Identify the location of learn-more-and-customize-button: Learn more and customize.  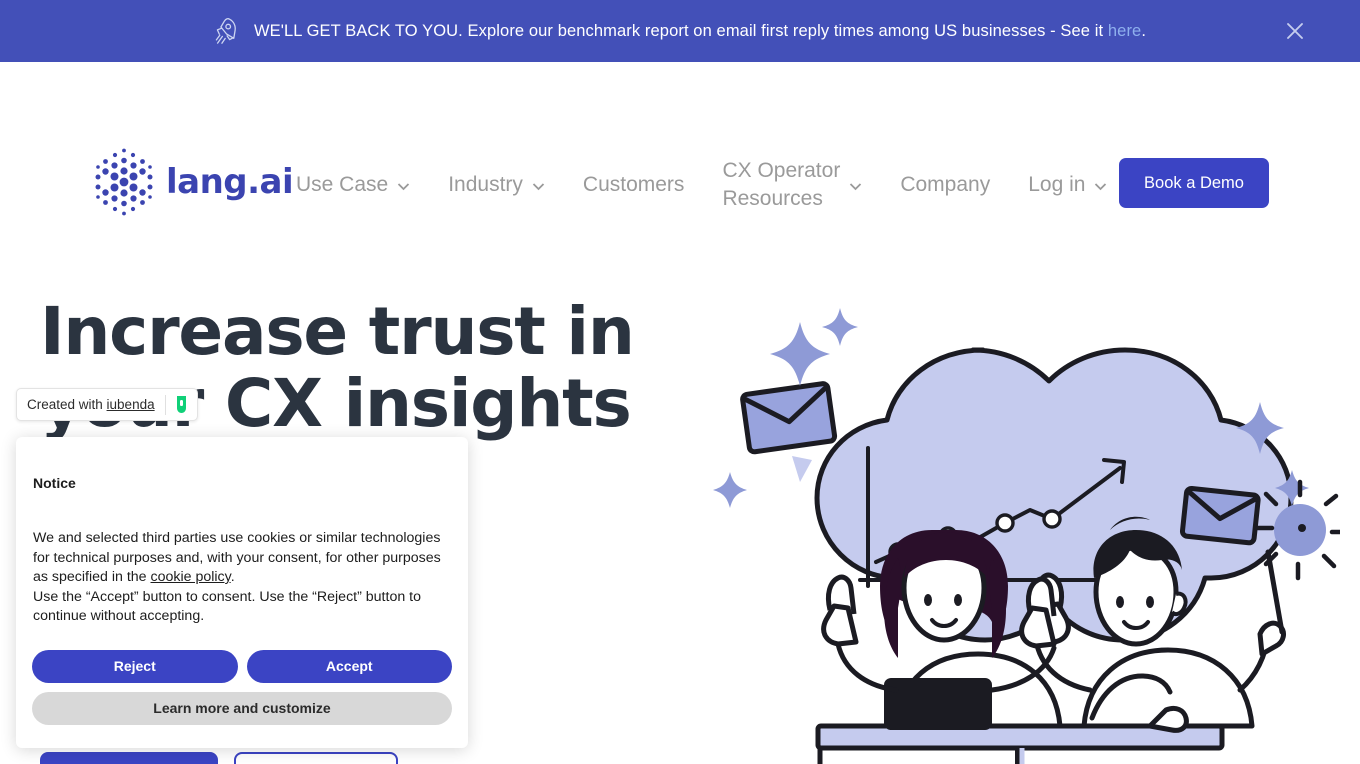
(242, 708).